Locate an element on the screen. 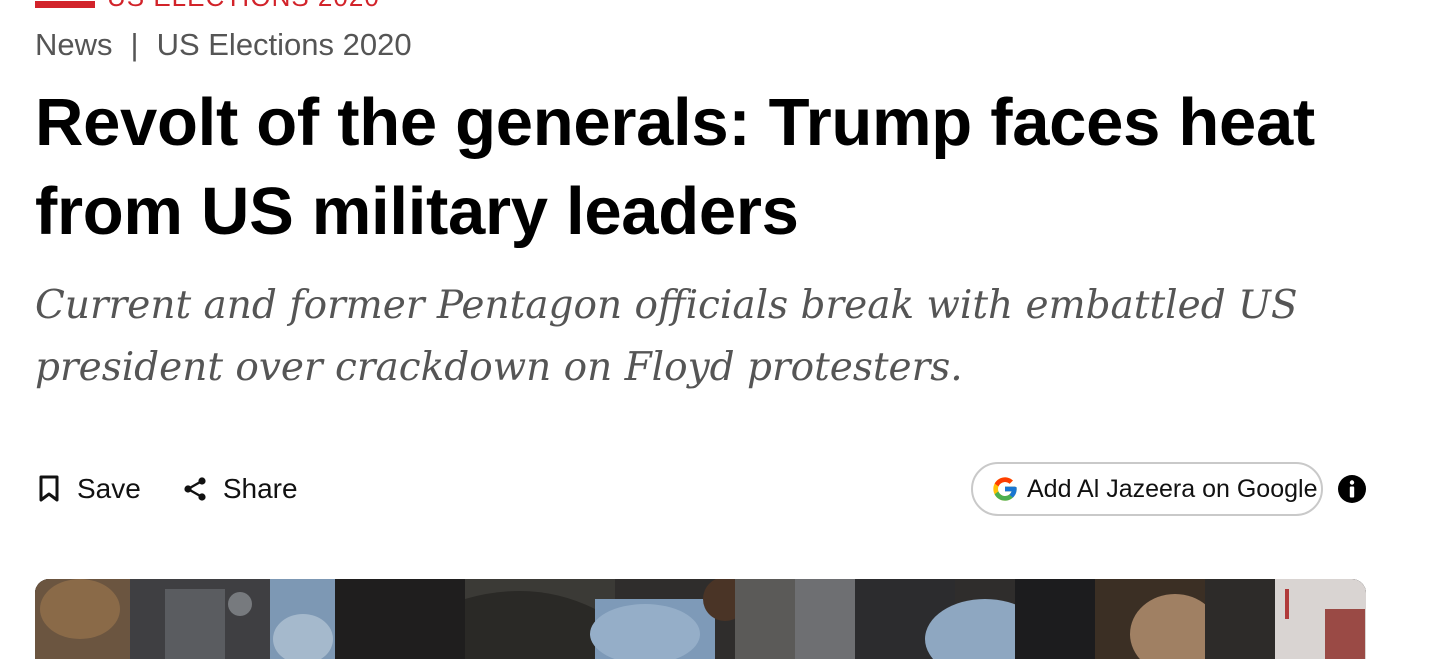 This screenshot has height=659, width=1456. save-button: Save is located at coordinates (88, 489).